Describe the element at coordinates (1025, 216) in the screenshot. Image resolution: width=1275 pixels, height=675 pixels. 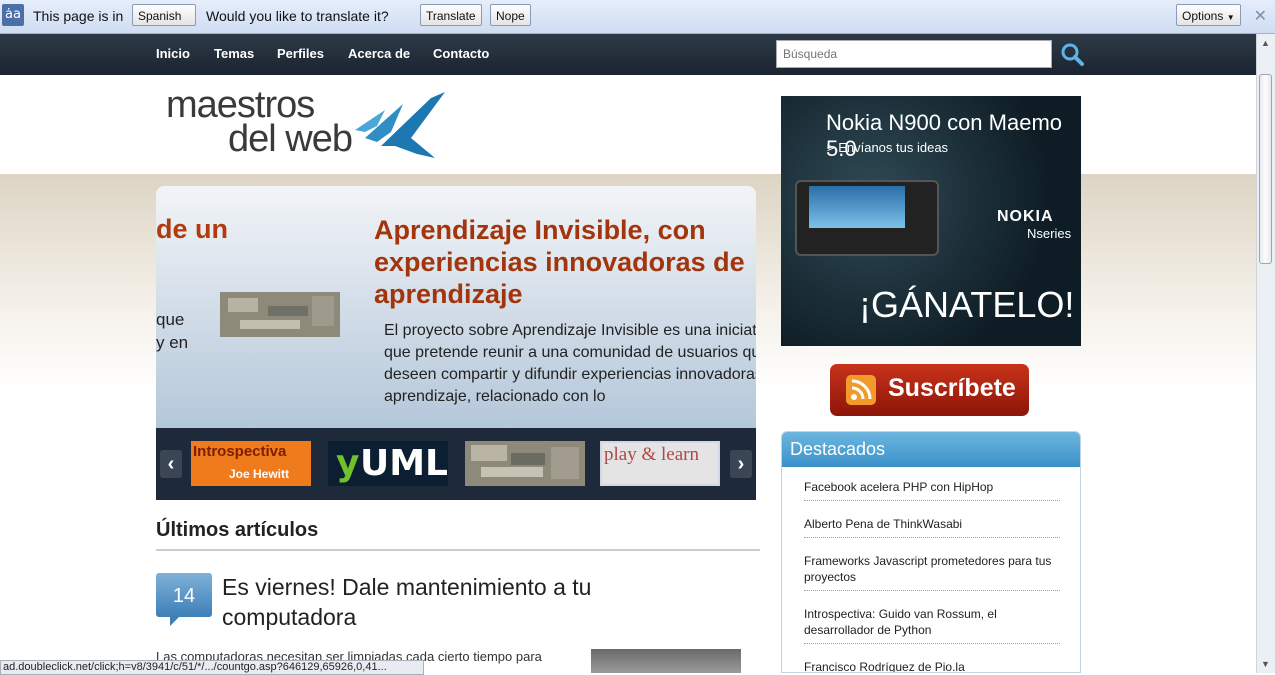
I see `ad-brand: NOKIA` at that location.